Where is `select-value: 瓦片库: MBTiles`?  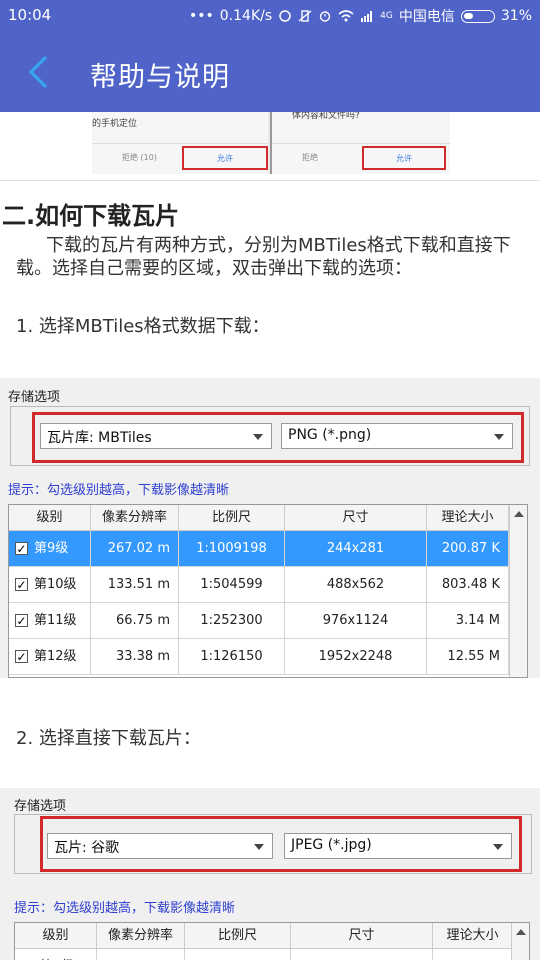
select-value: 瓦片库: MBTiles is located at coordinates (99, 438).